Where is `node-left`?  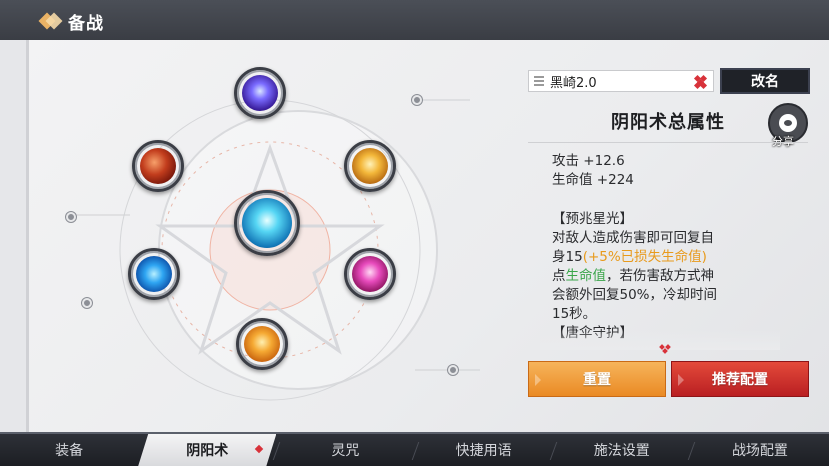
node-left is located at coordinates (71, 217).